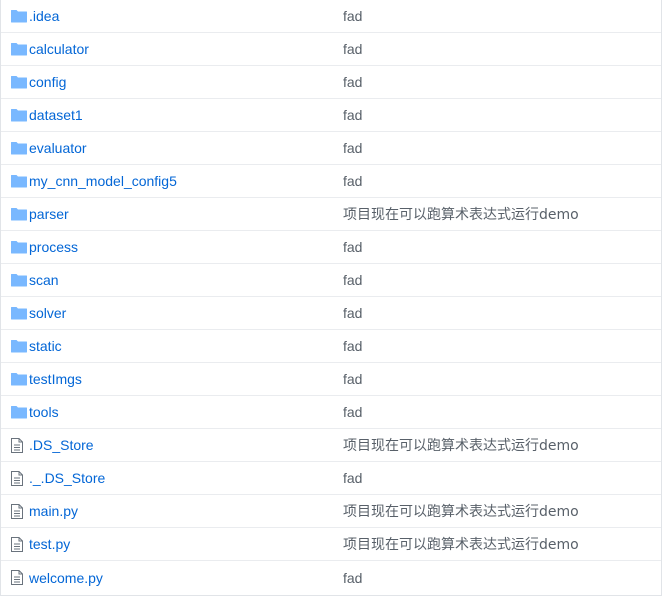 The height and width of the screenshot is (597, 663). What do you see at coordinates (186, 511) in the screenshot?
I see `file-name-link: main.py` at bounding box center [186, 511].